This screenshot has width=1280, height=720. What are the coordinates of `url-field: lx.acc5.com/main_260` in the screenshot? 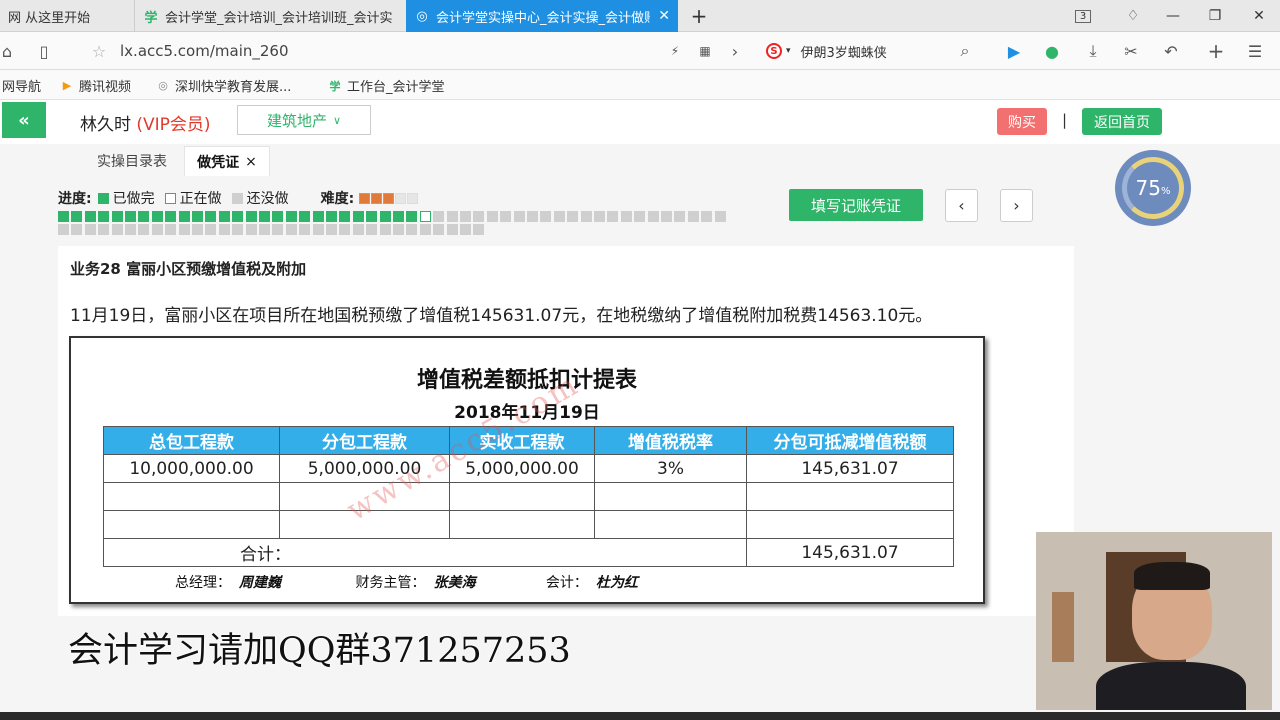 It's located at (204, 51).